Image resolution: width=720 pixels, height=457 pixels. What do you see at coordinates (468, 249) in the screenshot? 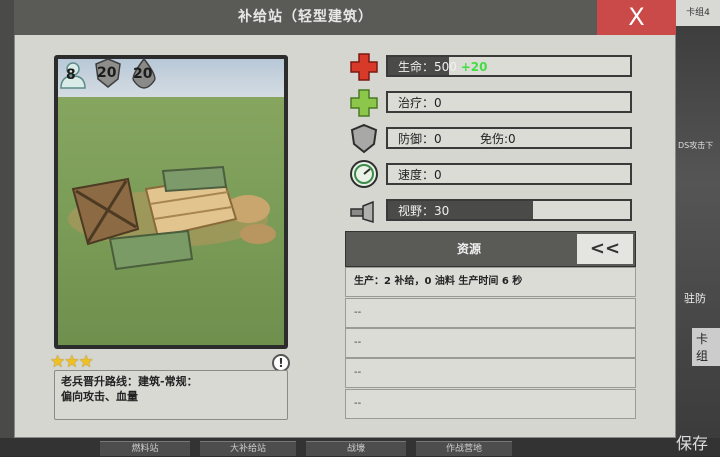
I see `resources-title: 资源` at bounding box center [468, 249].